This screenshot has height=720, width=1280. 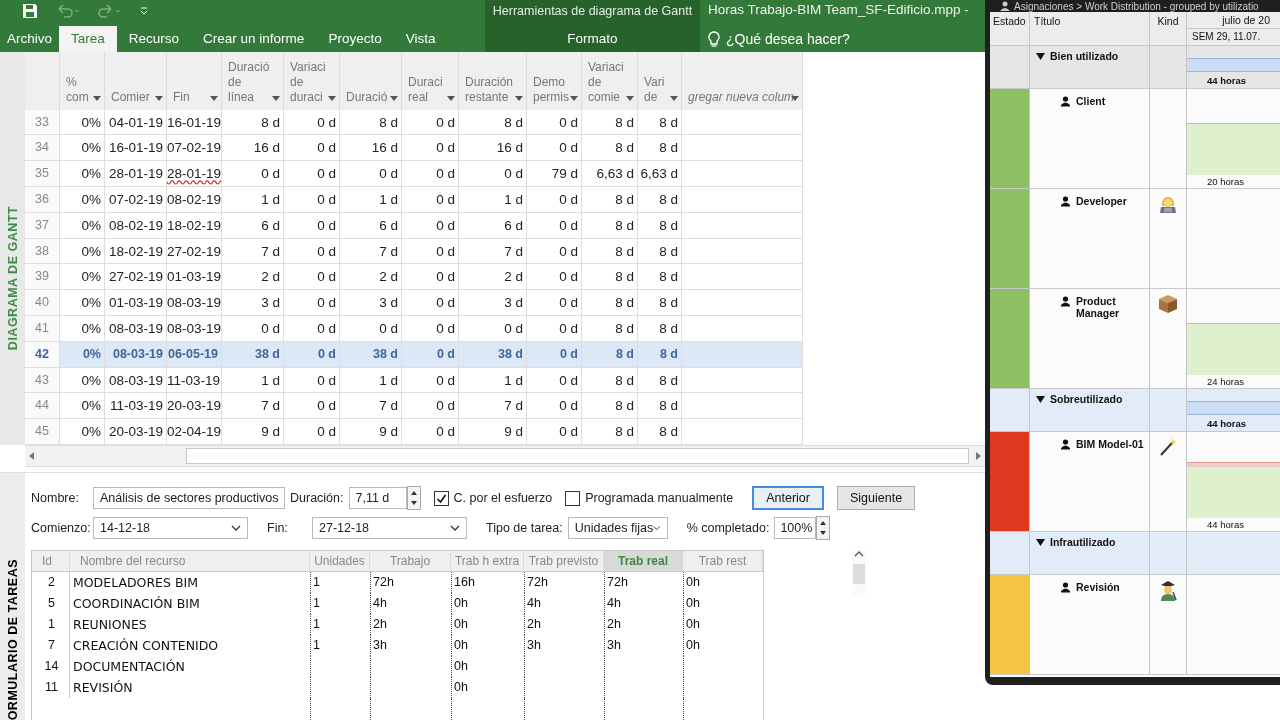 What do you see at coordinates (414, 148) in the screenshot?
I see `table-row: 34 0% 16-01-19 07-02-19 16 d 0 d 16 d 0 d 16 d 0 d 8 d 8 d` at bounding box center [414, 148].